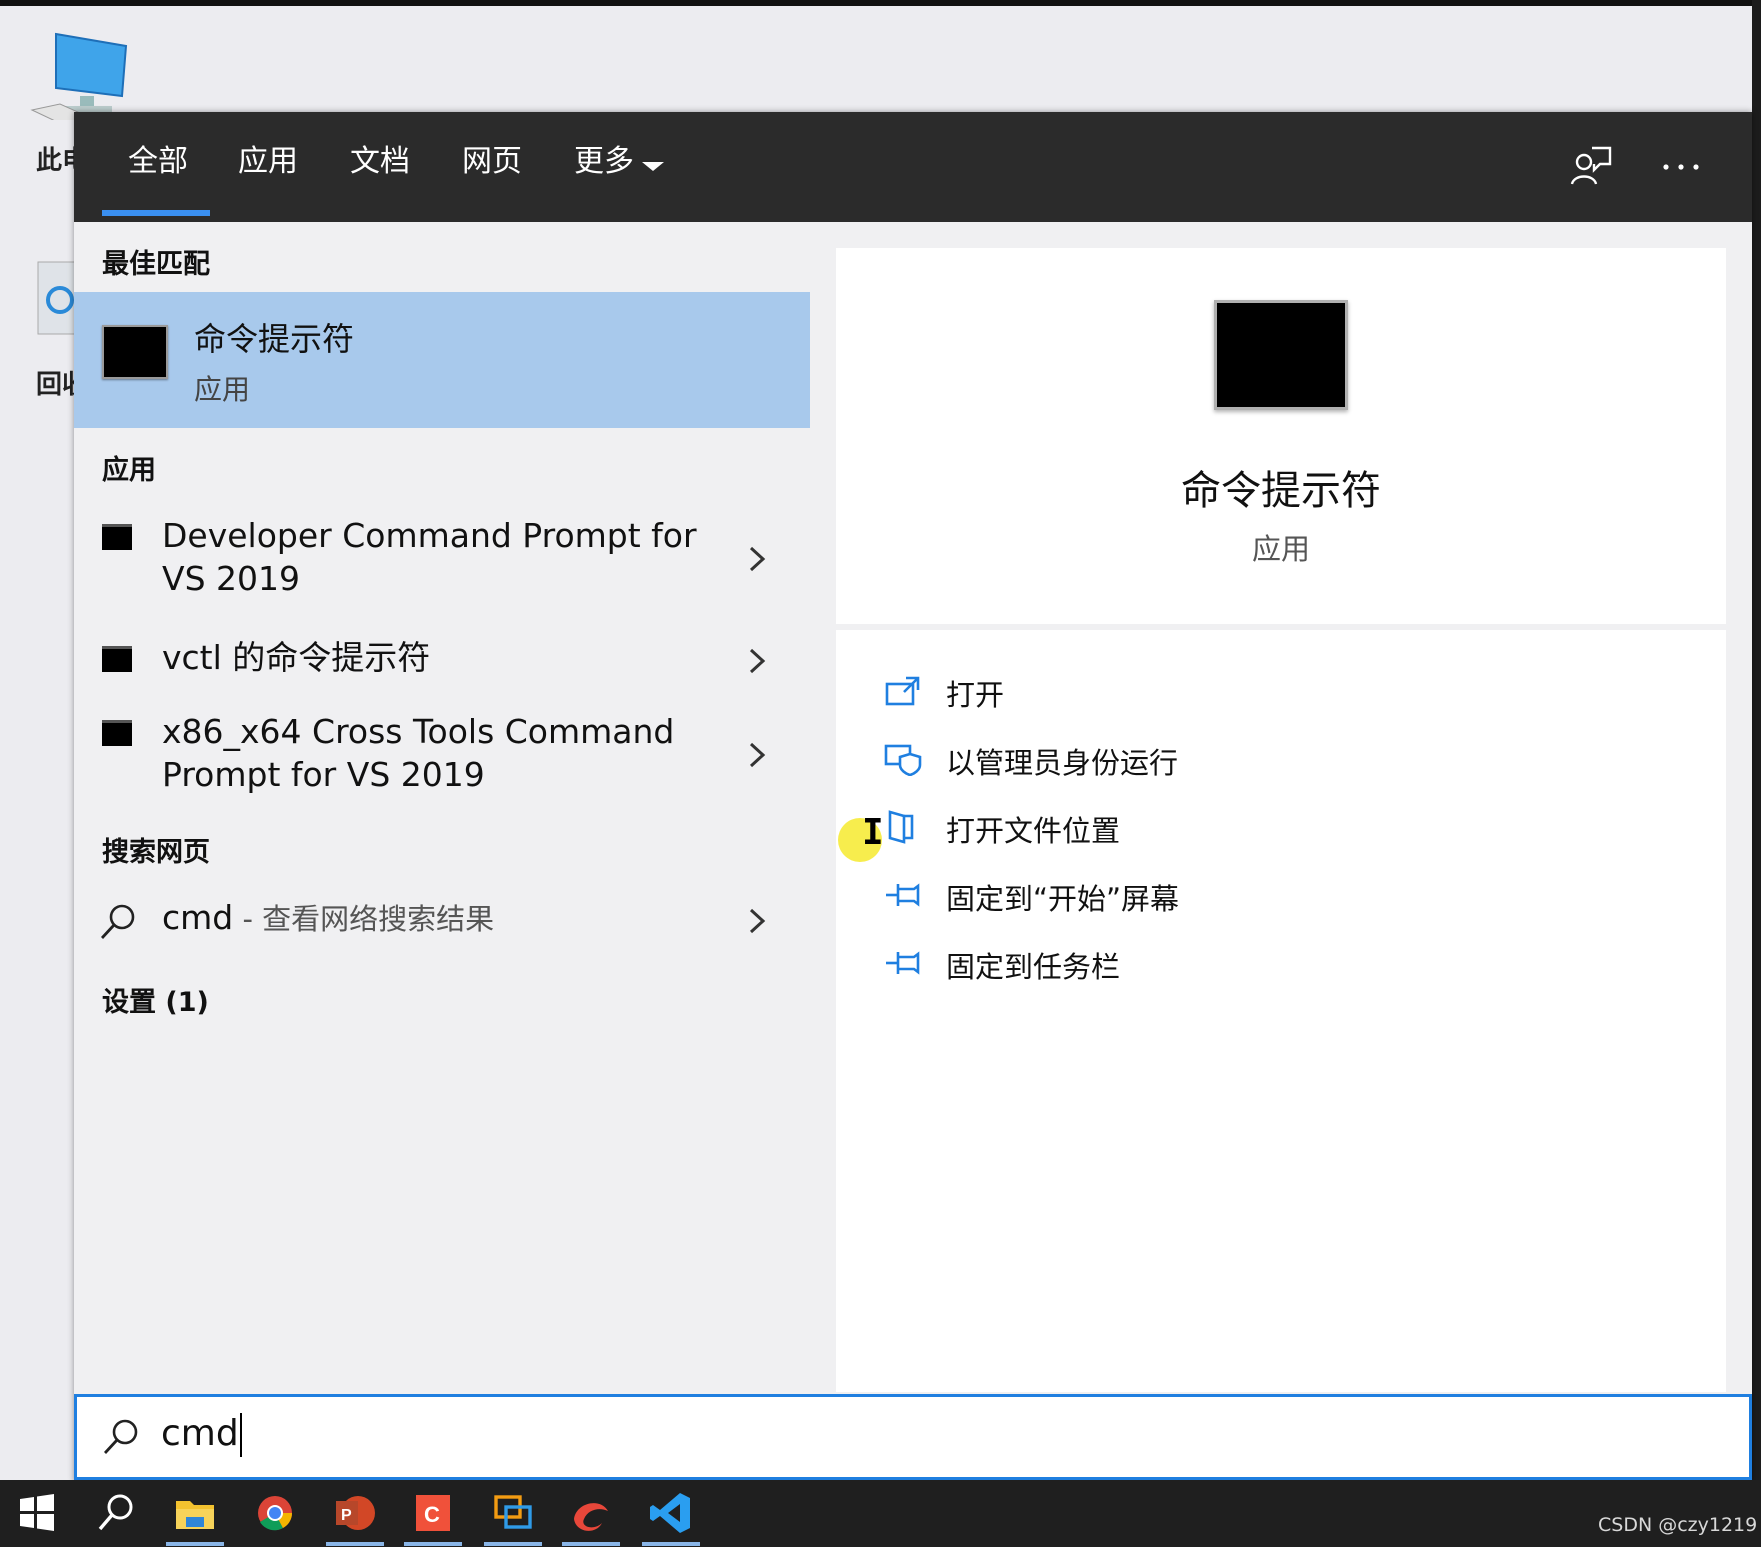 This screenshot has width=1761, height=1547. I want to click on detail-title: 命令提示符, so click(1281, 491).